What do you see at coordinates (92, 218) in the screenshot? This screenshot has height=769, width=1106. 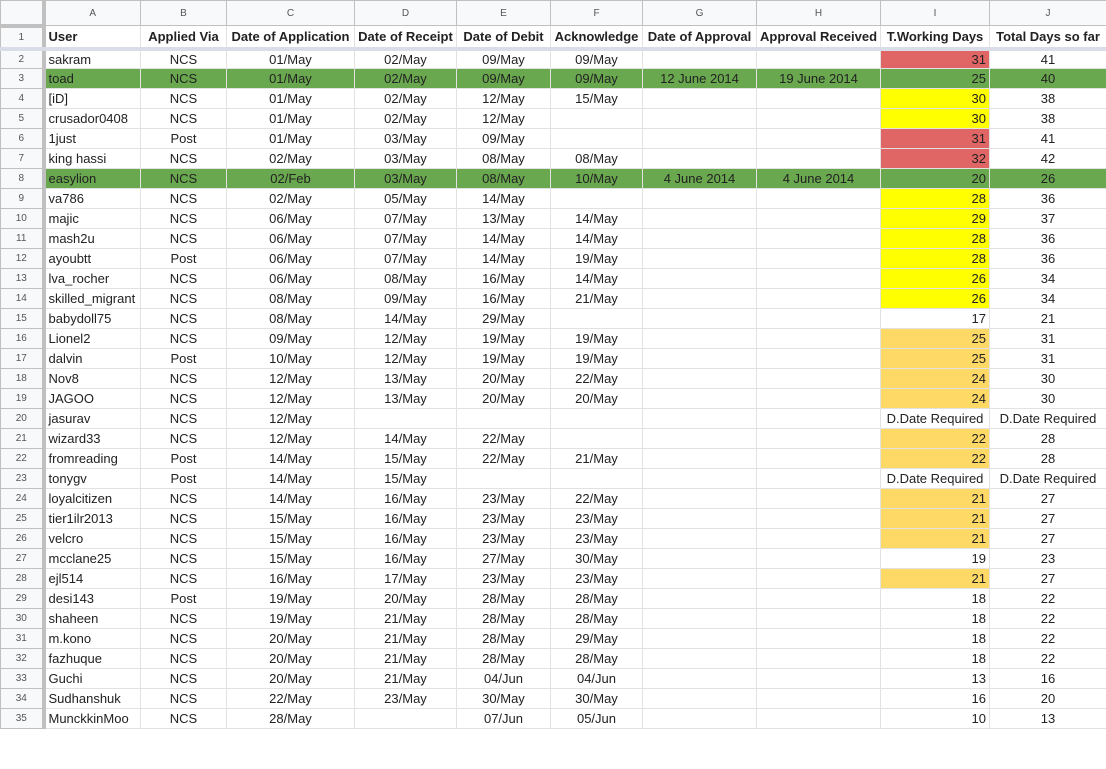 I see `cell-user: majic` at bounding box center [92, 218].